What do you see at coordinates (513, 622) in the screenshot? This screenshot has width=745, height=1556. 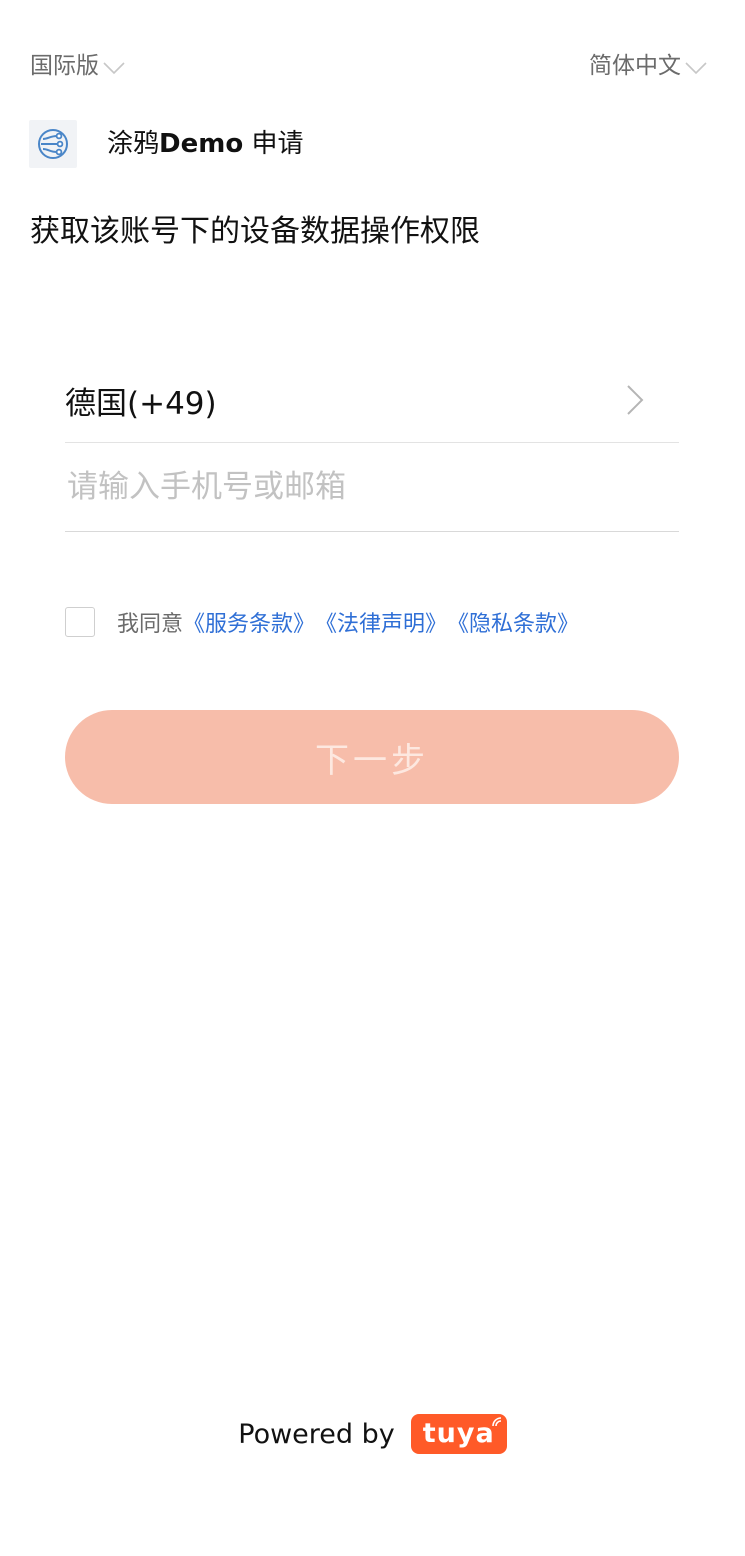 I see `privacy-link: 《隐私条款》` at bounding box center [513, 622].